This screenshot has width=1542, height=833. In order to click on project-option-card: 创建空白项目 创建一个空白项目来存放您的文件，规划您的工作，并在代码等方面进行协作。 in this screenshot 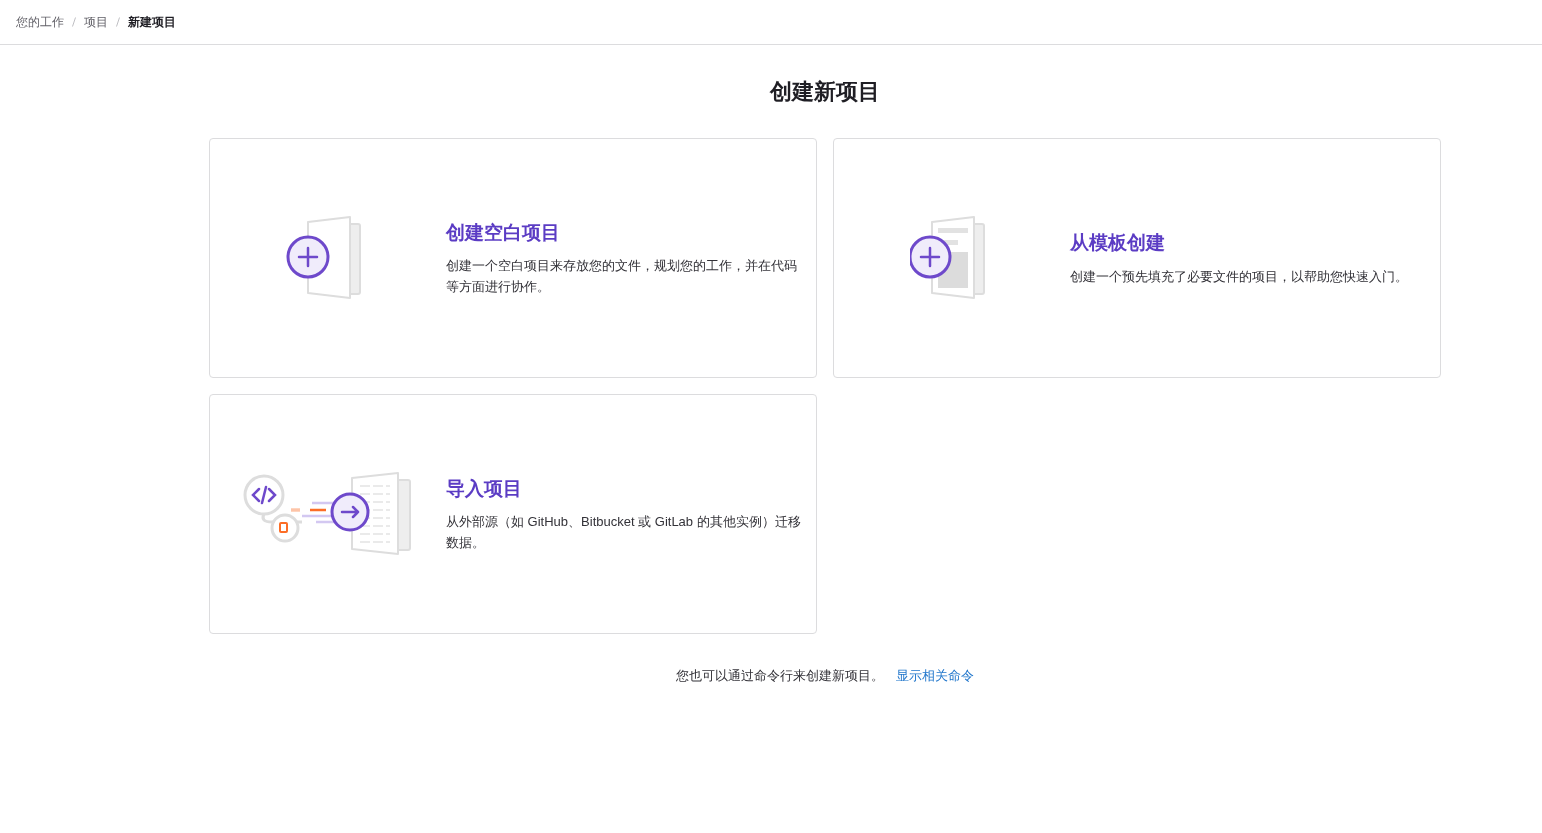, I will do `click(513, 258)`.